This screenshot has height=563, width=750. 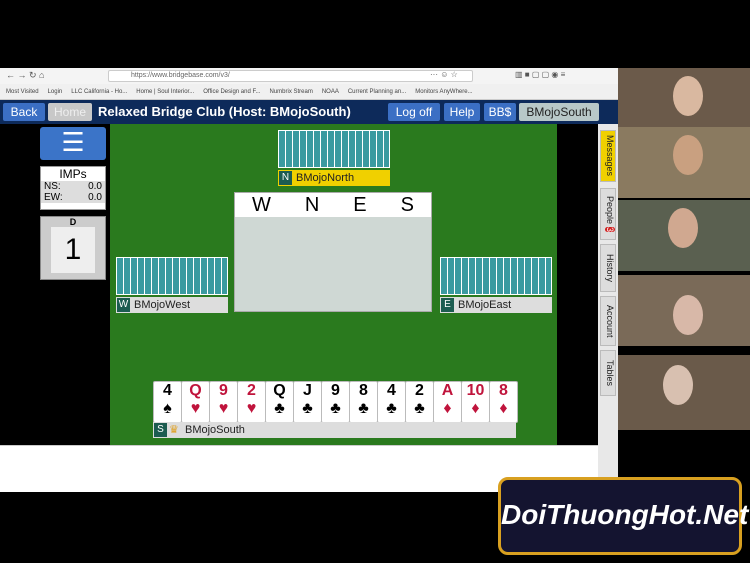 What do you see at coordinates (53, 197) in the screenshot?
I see `ew-label: EW:` at bounding box center [53, 197].